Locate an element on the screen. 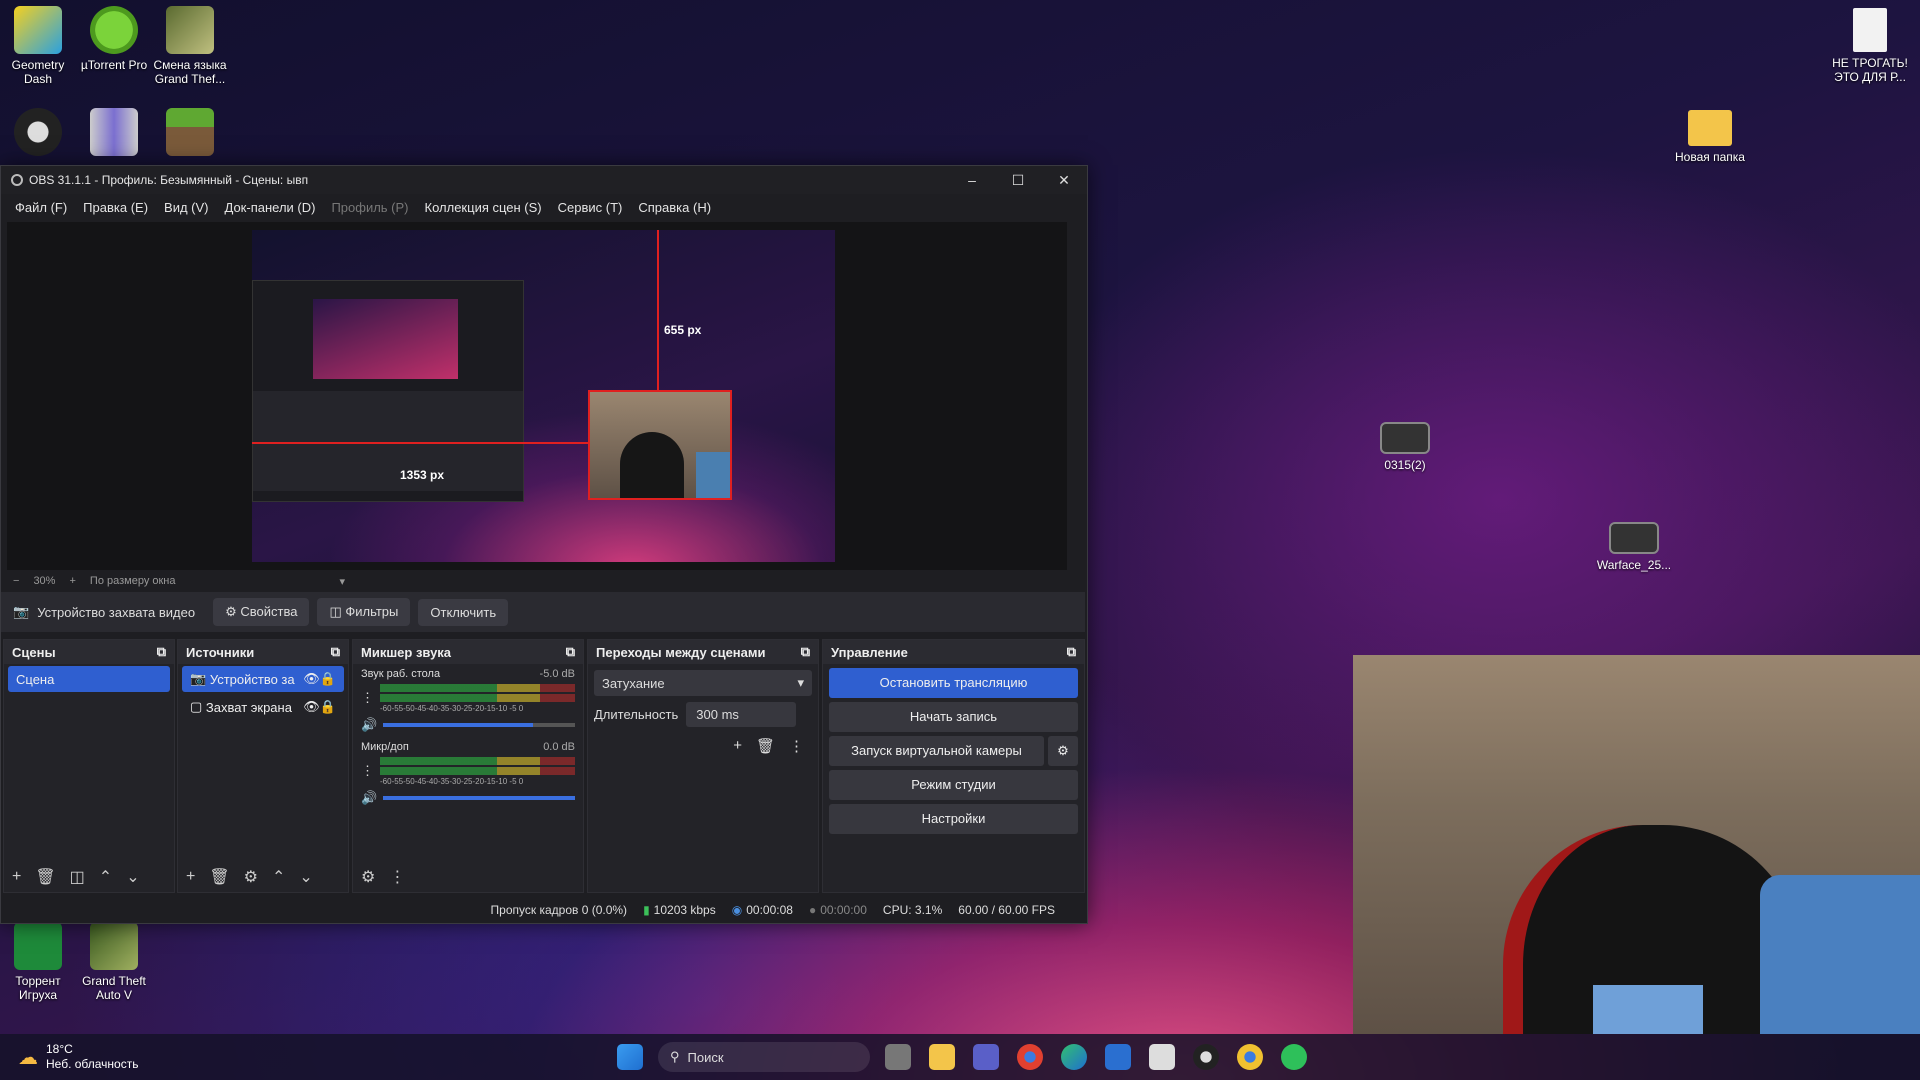 The height and width of the screenshot is (1080, 1920). menu-scene-collection: Коллекция сцен (S) is located at coordinates (483, 207).